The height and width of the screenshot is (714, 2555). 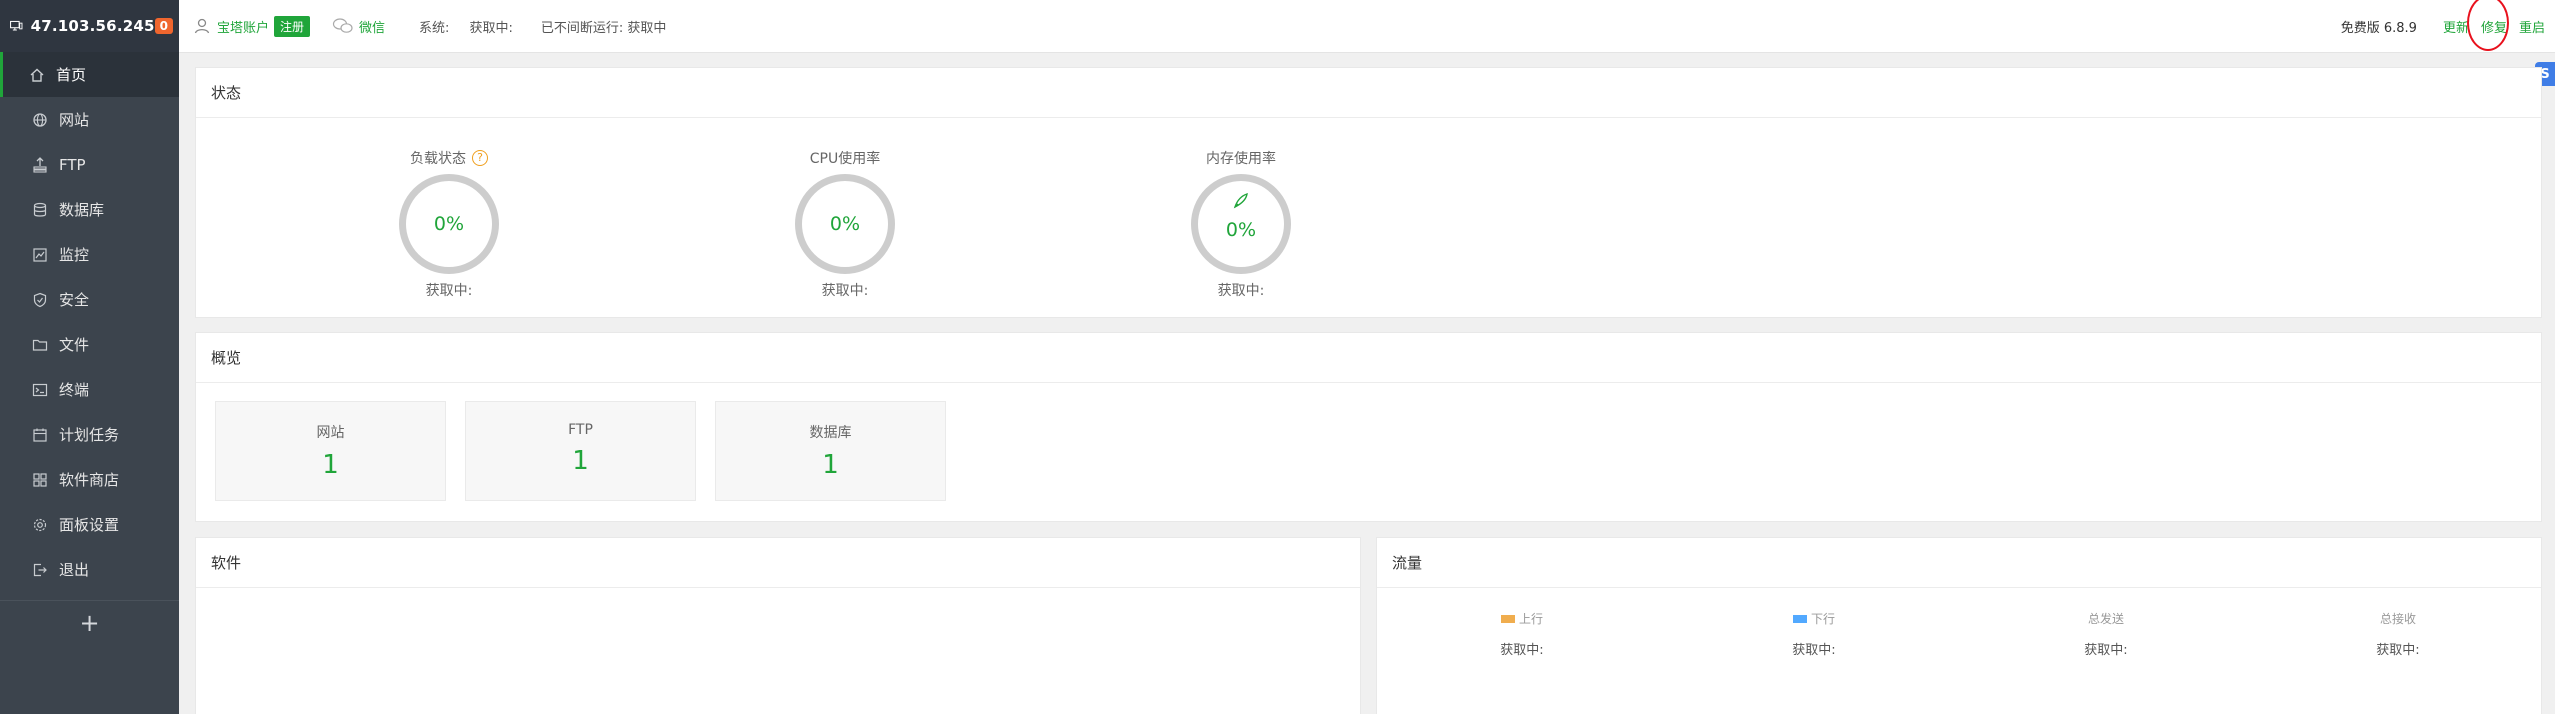 I want to click on calendar-icon, so click(x=40, y=435).